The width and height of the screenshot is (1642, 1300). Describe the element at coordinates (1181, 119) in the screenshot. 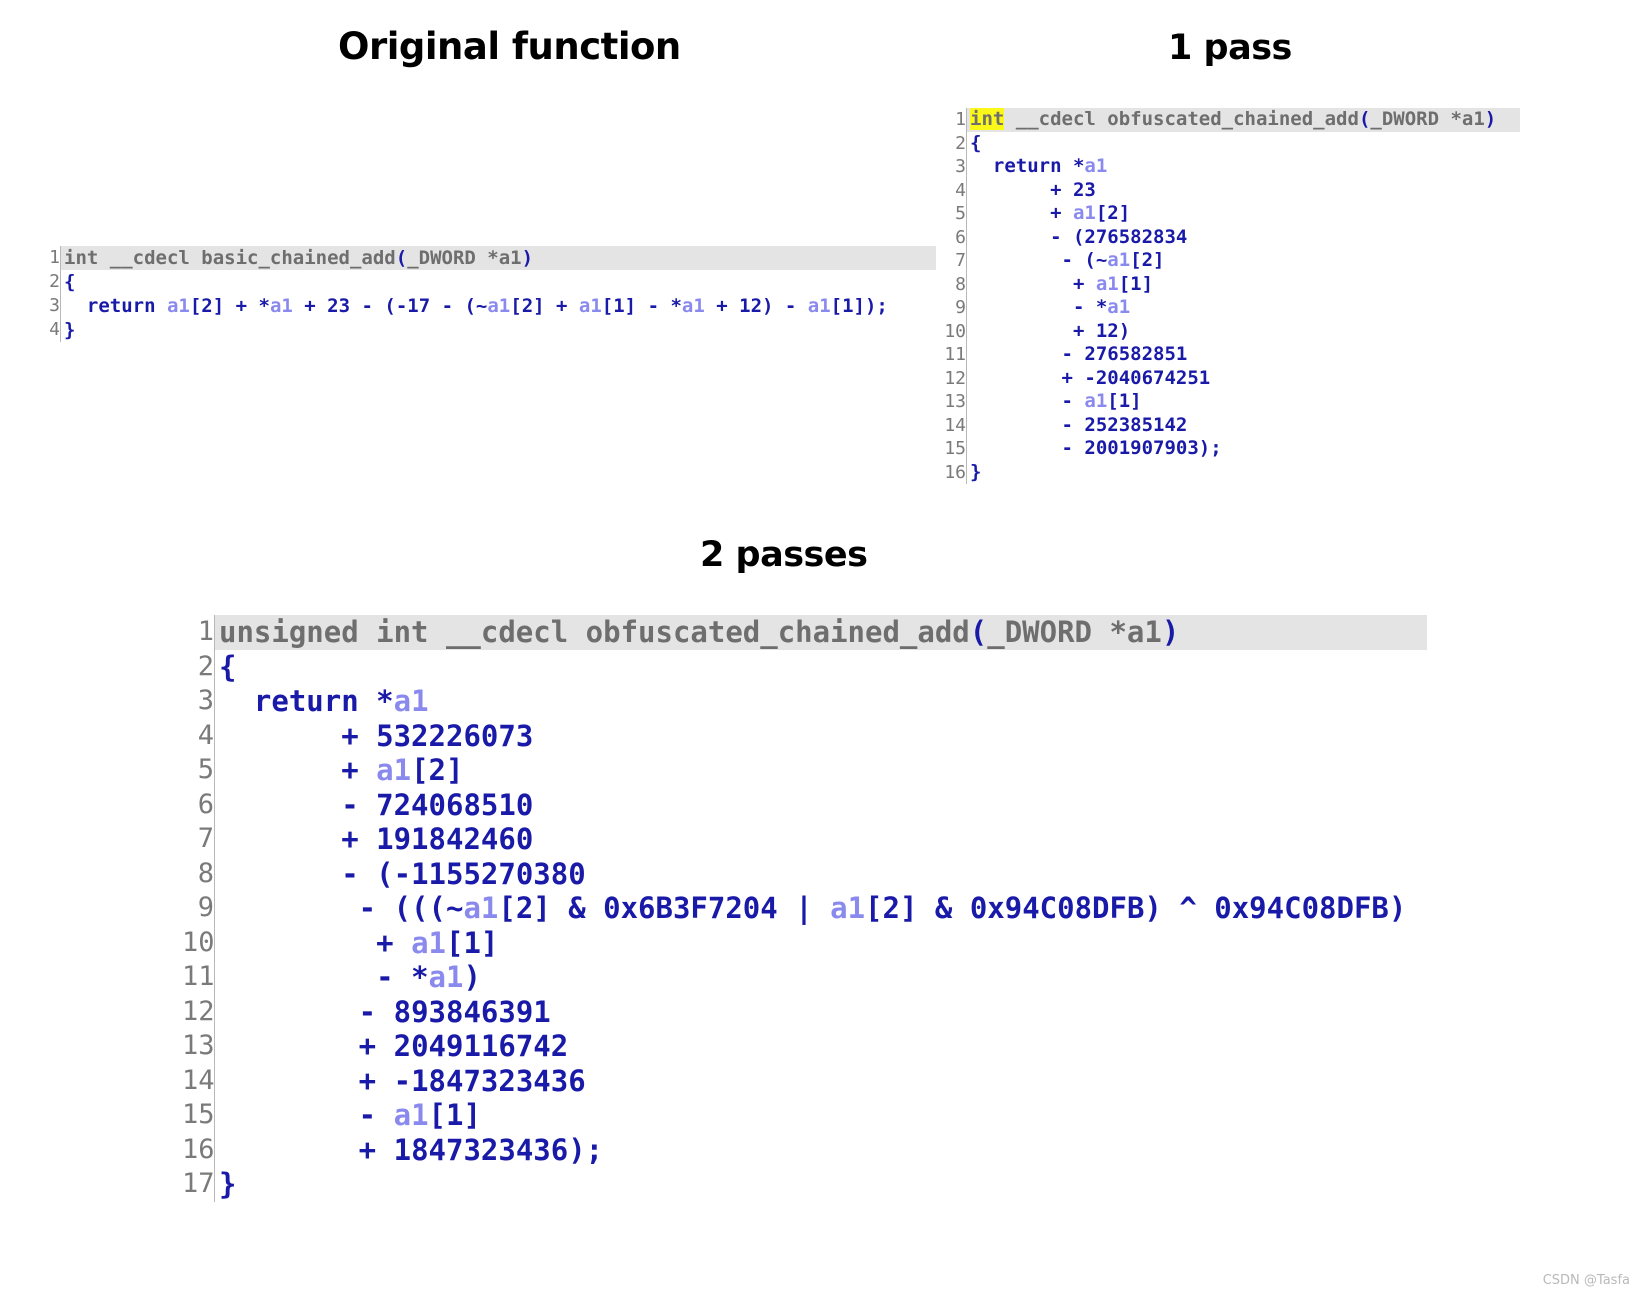

I see `code-token: __cdecl obfuscated_chained_add` at that location.